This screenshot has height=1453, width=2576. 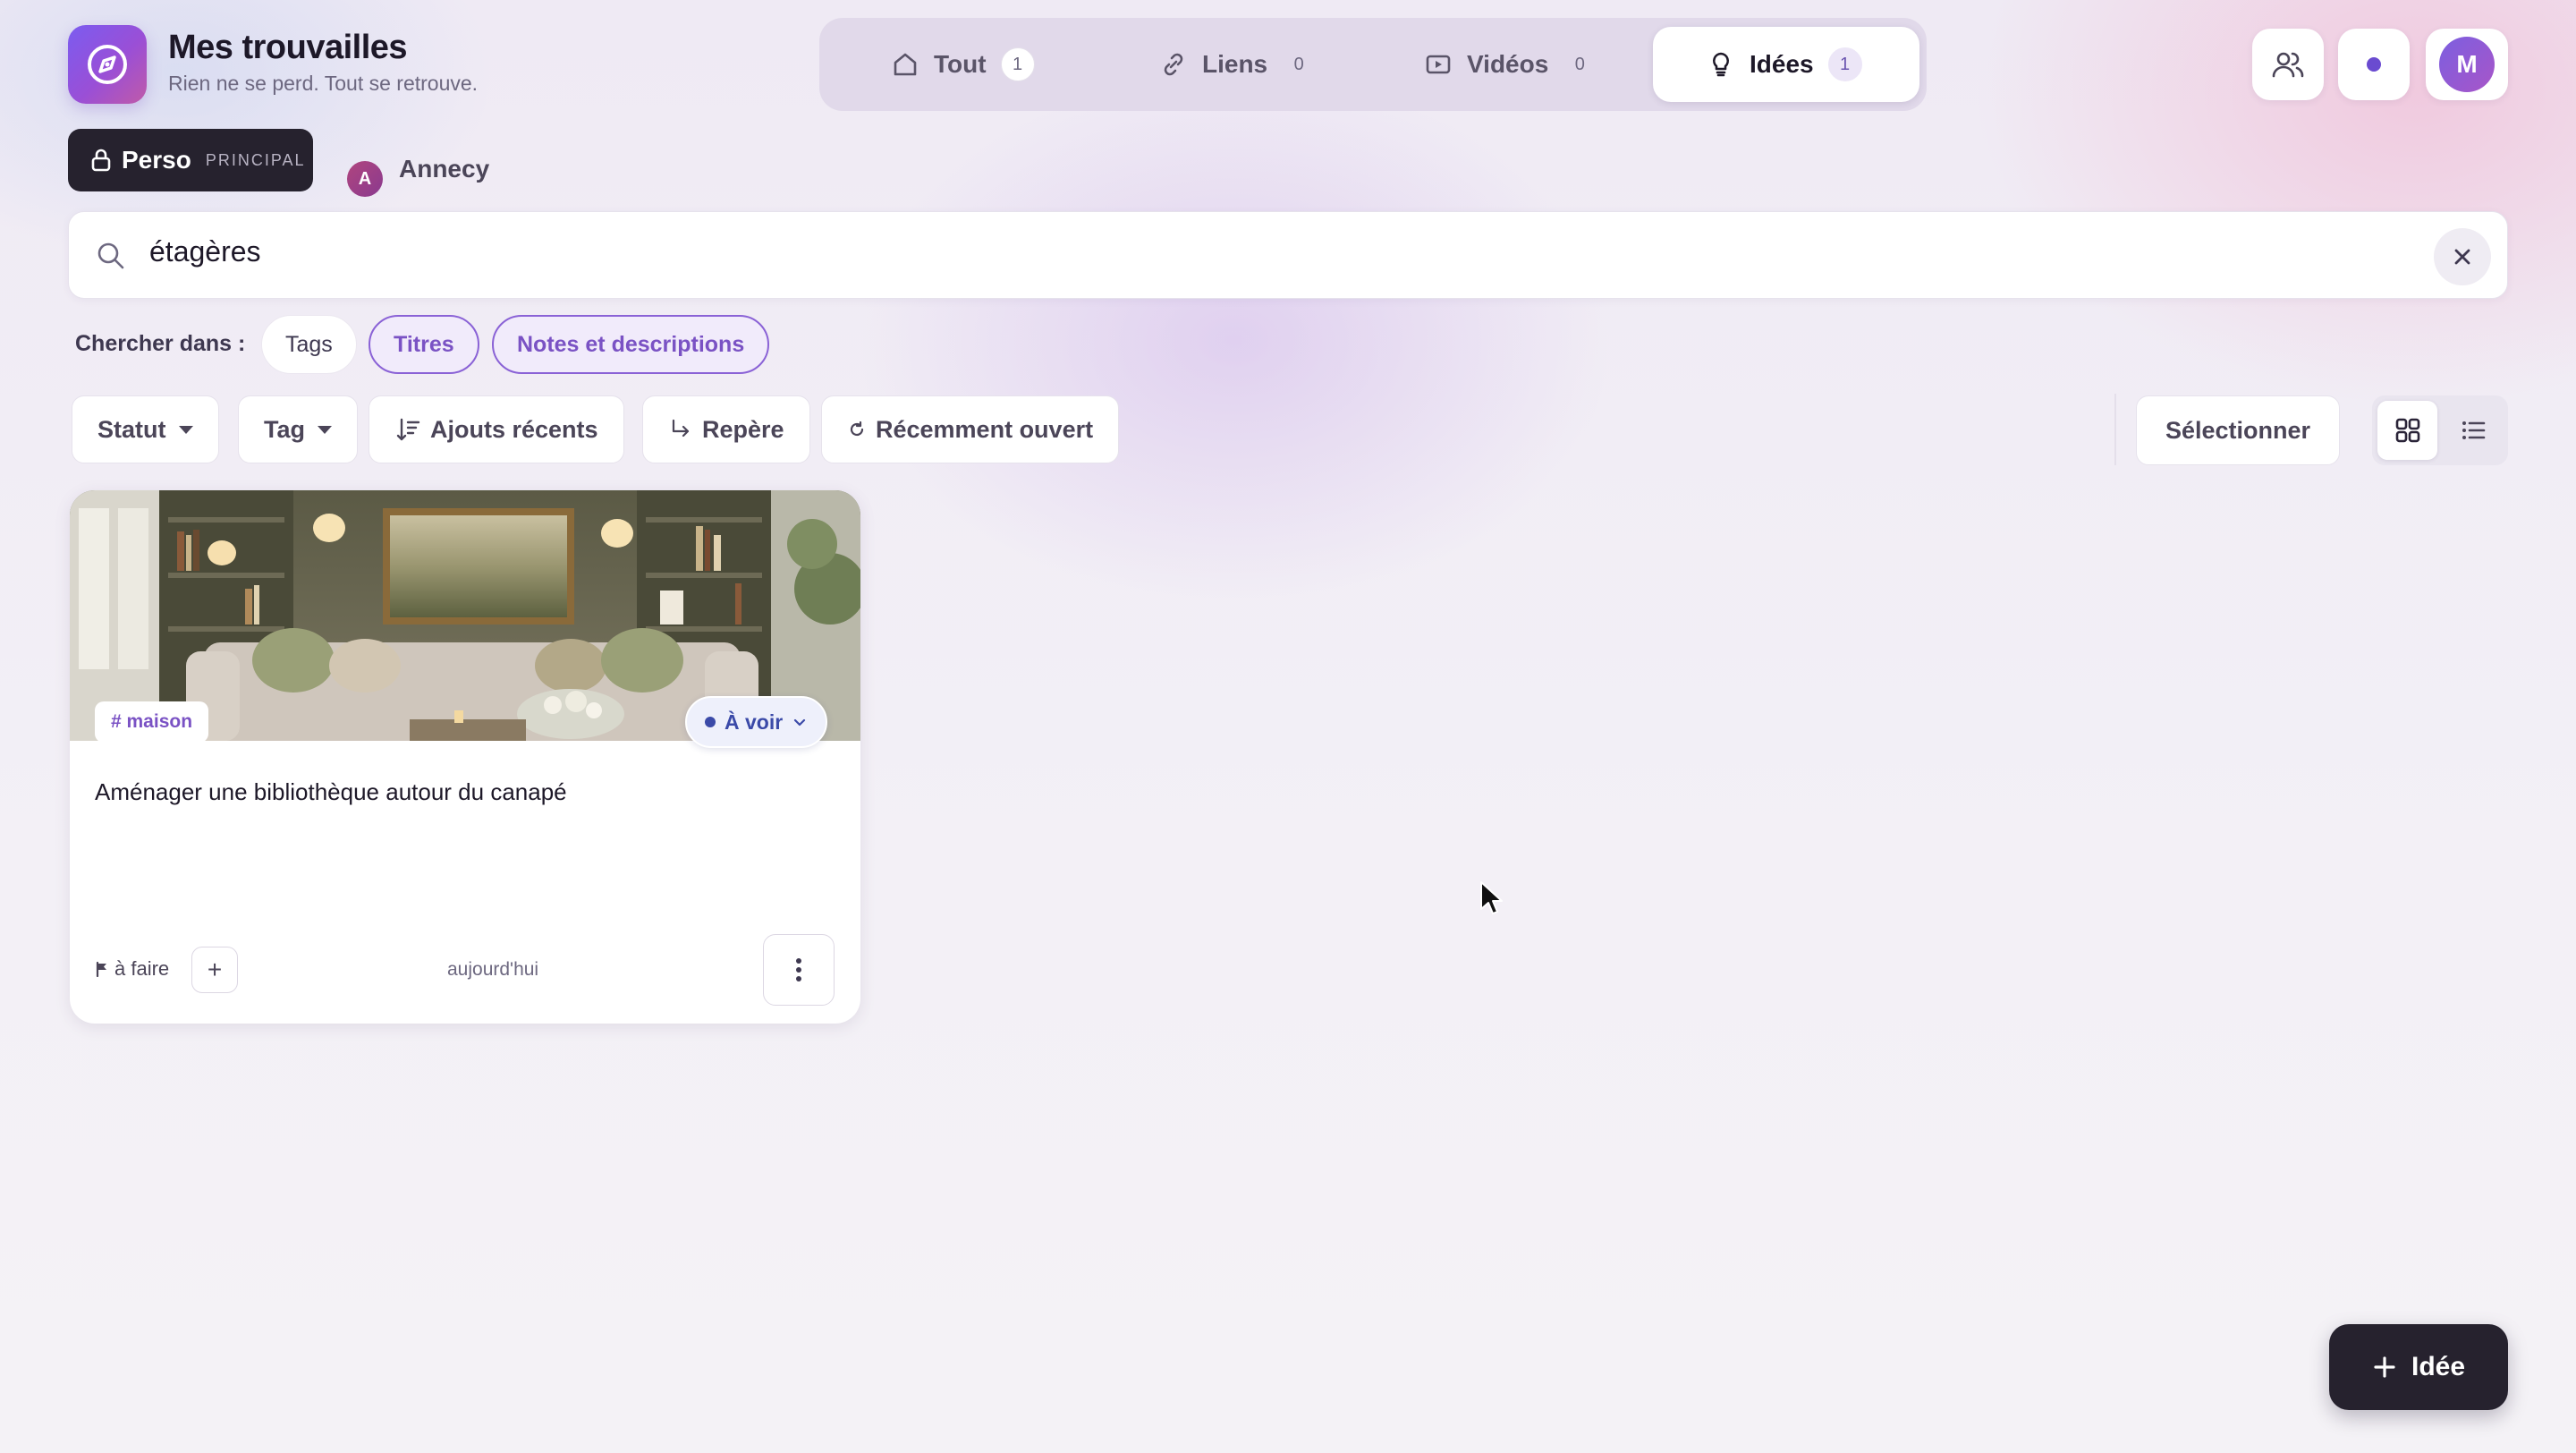 I want to click on home-icon, so click(x=905, y=64).